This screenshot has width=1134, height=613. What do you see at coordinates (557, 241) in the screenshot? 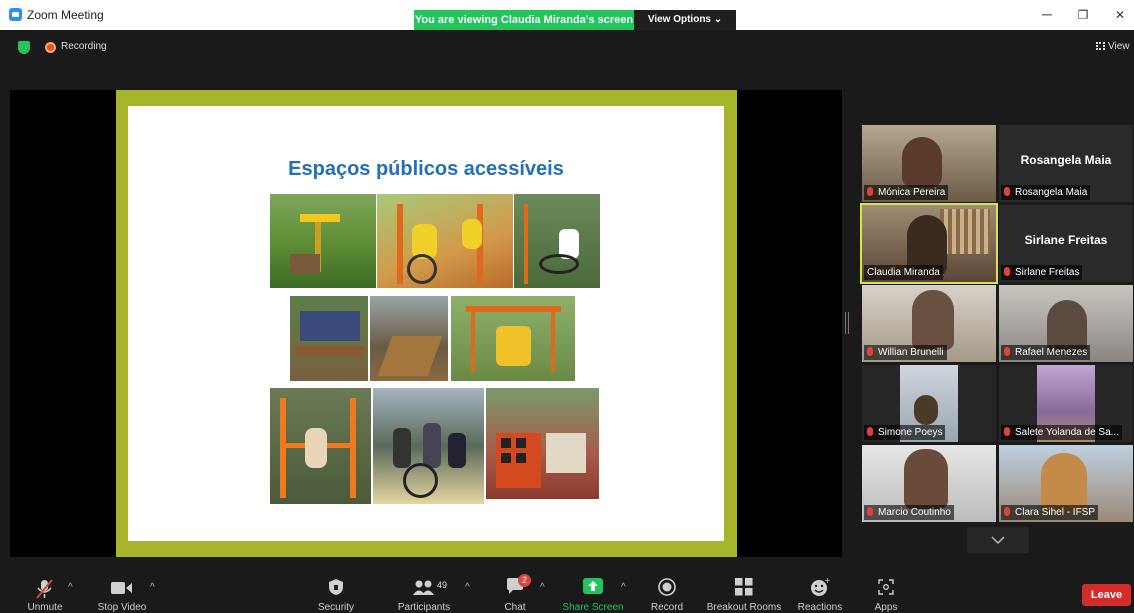
I see `park-swing-photo` at bounding box center [557, 241].